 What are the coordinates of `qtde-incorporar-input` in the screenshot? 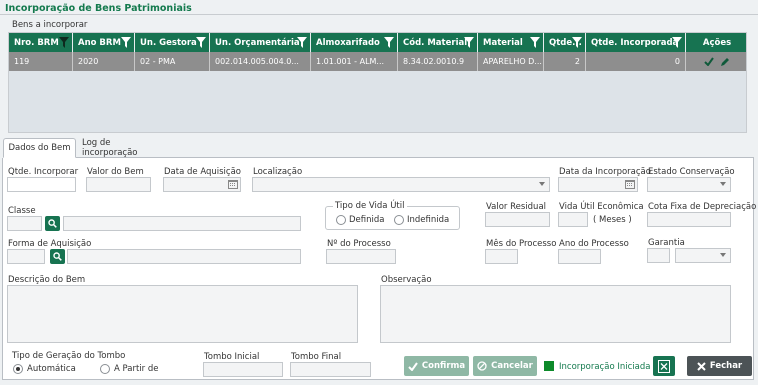 It's located at (41, 184).